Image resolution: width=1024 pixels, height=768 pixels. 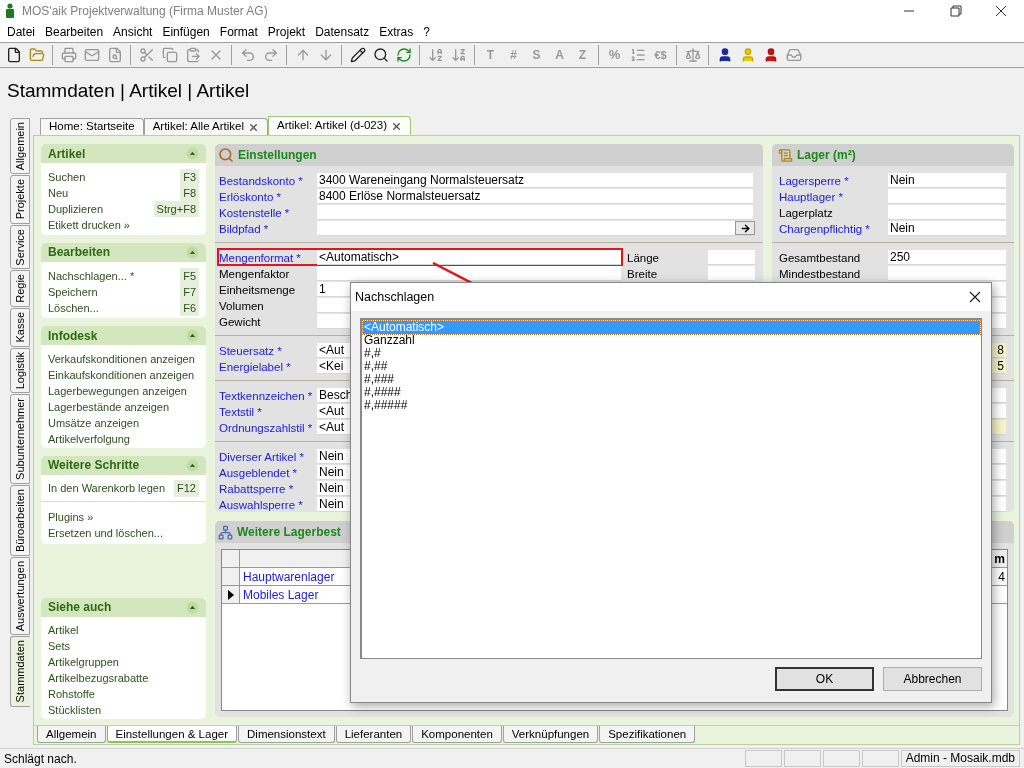 I want to click on field-label: Bestandskonto *, so click(x=261, y=181).